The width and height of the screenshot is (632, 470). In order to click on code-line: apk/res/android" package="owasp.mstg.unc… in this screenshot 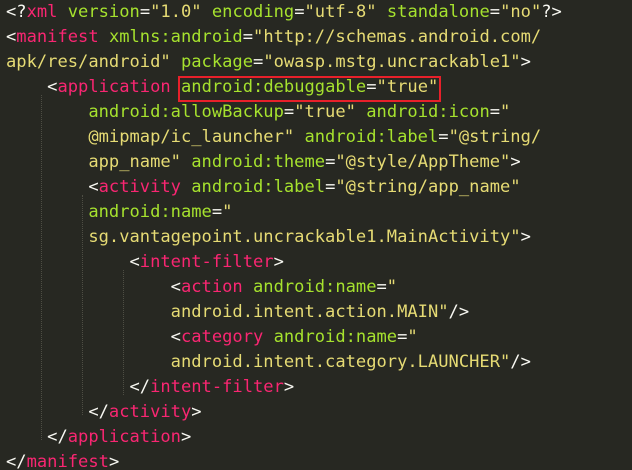, I will do `click(268, 62)`.